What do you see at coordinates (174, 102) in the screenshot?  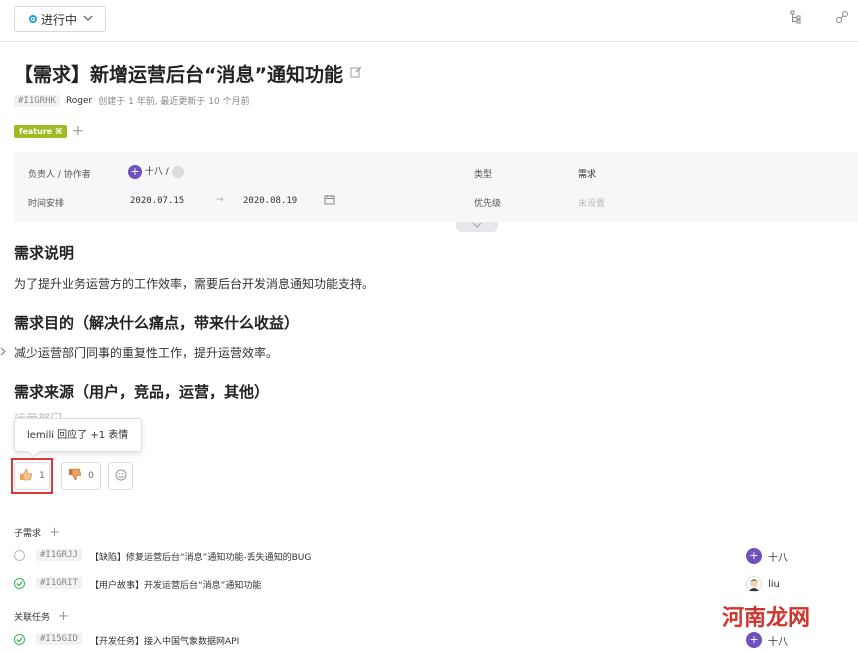 I see `issue-timestamps: 创建于 1 年前, 最近更新于 10 个月前` at bounding box center [174, 102].